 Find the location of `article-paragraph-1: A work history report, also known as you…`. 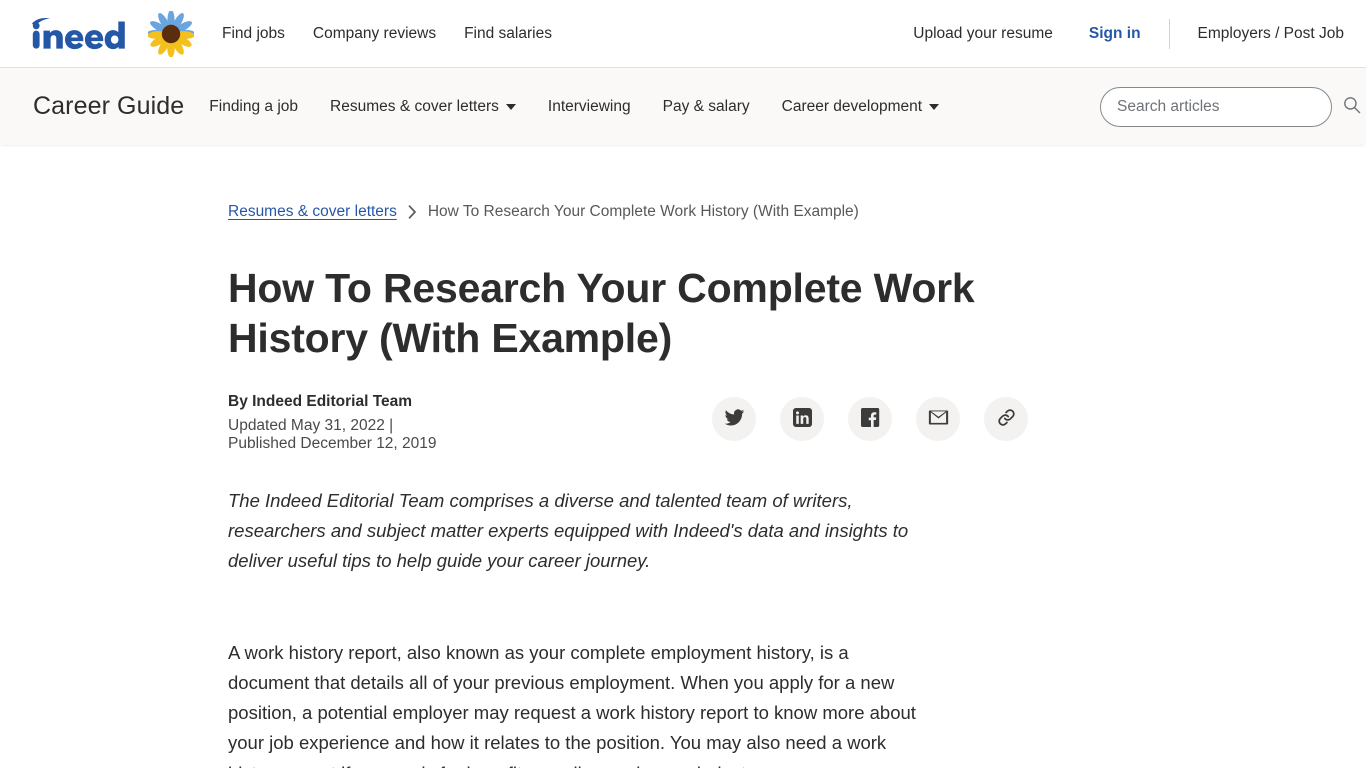

article-paragraph-1: A work history report, also known as you… is located at coordinates (572, 704).